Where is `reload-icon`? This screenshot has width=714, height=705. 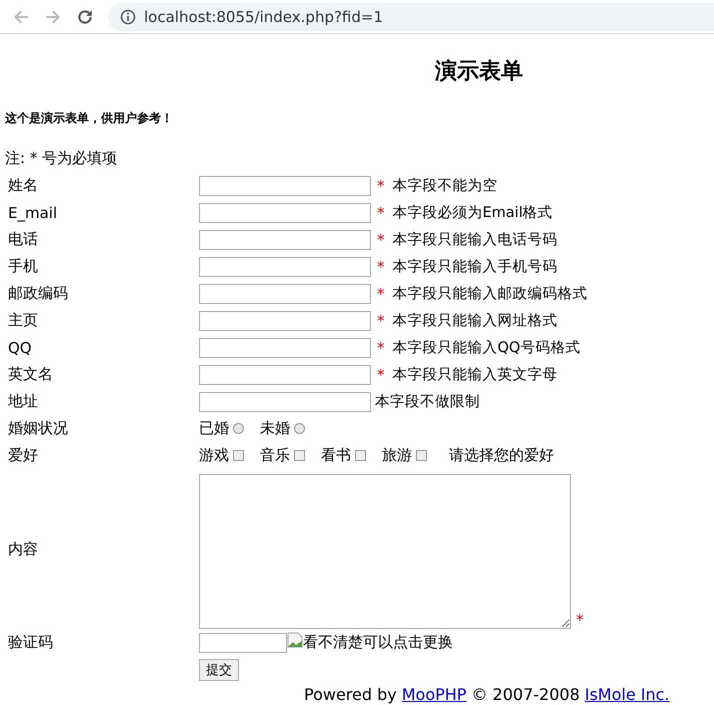 reload-icon is located at coordinates (85, 17).